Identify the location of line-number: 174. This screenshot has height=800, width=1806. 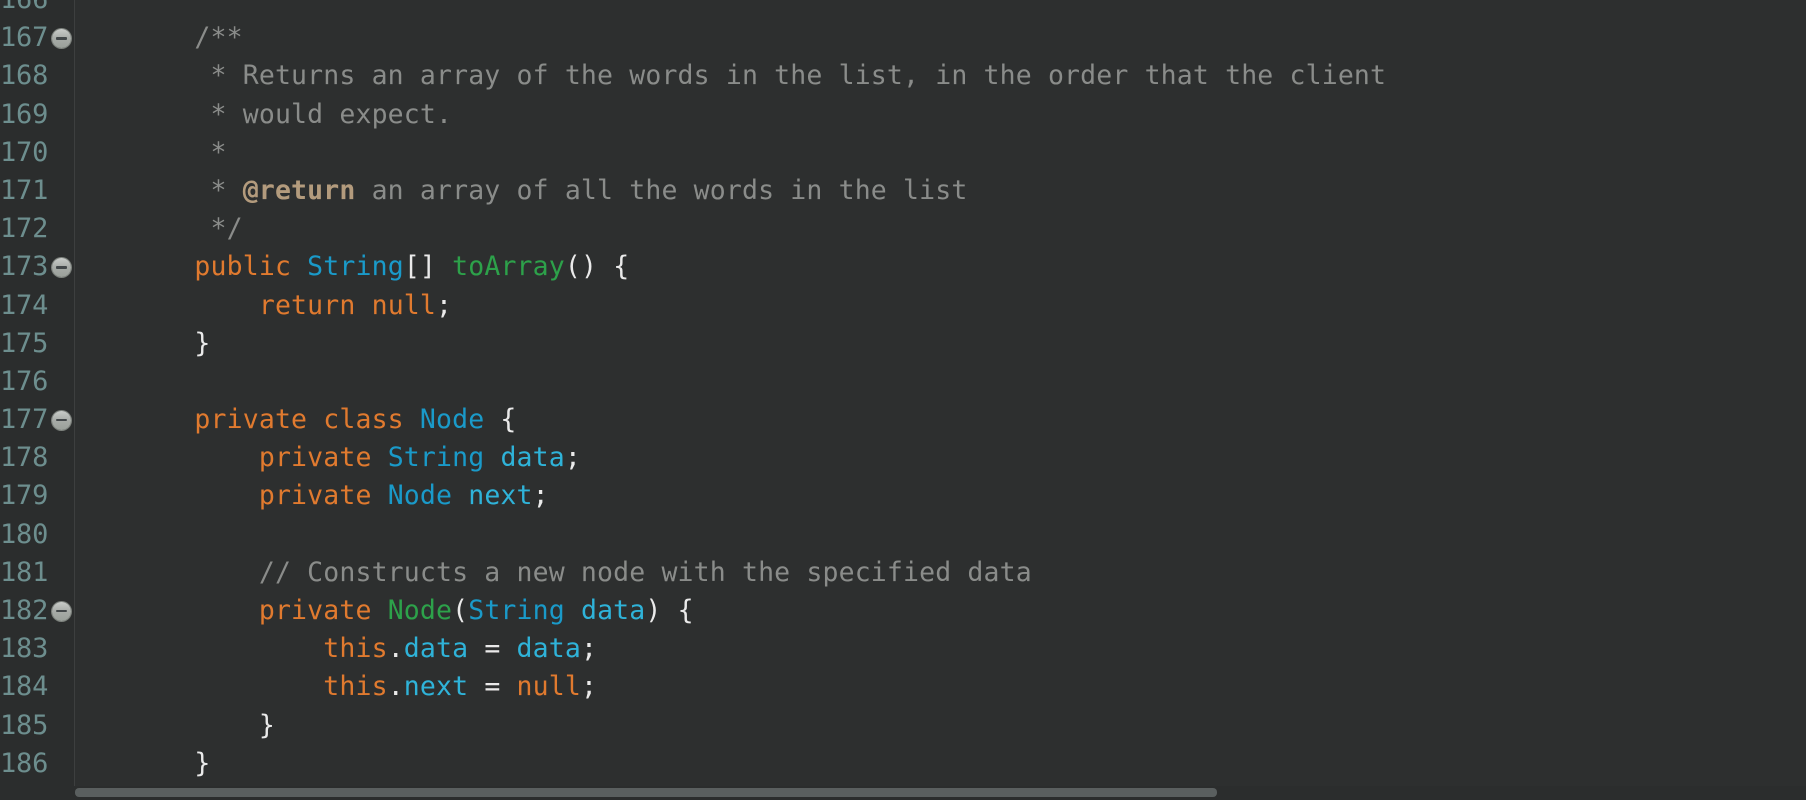
(37, 306).